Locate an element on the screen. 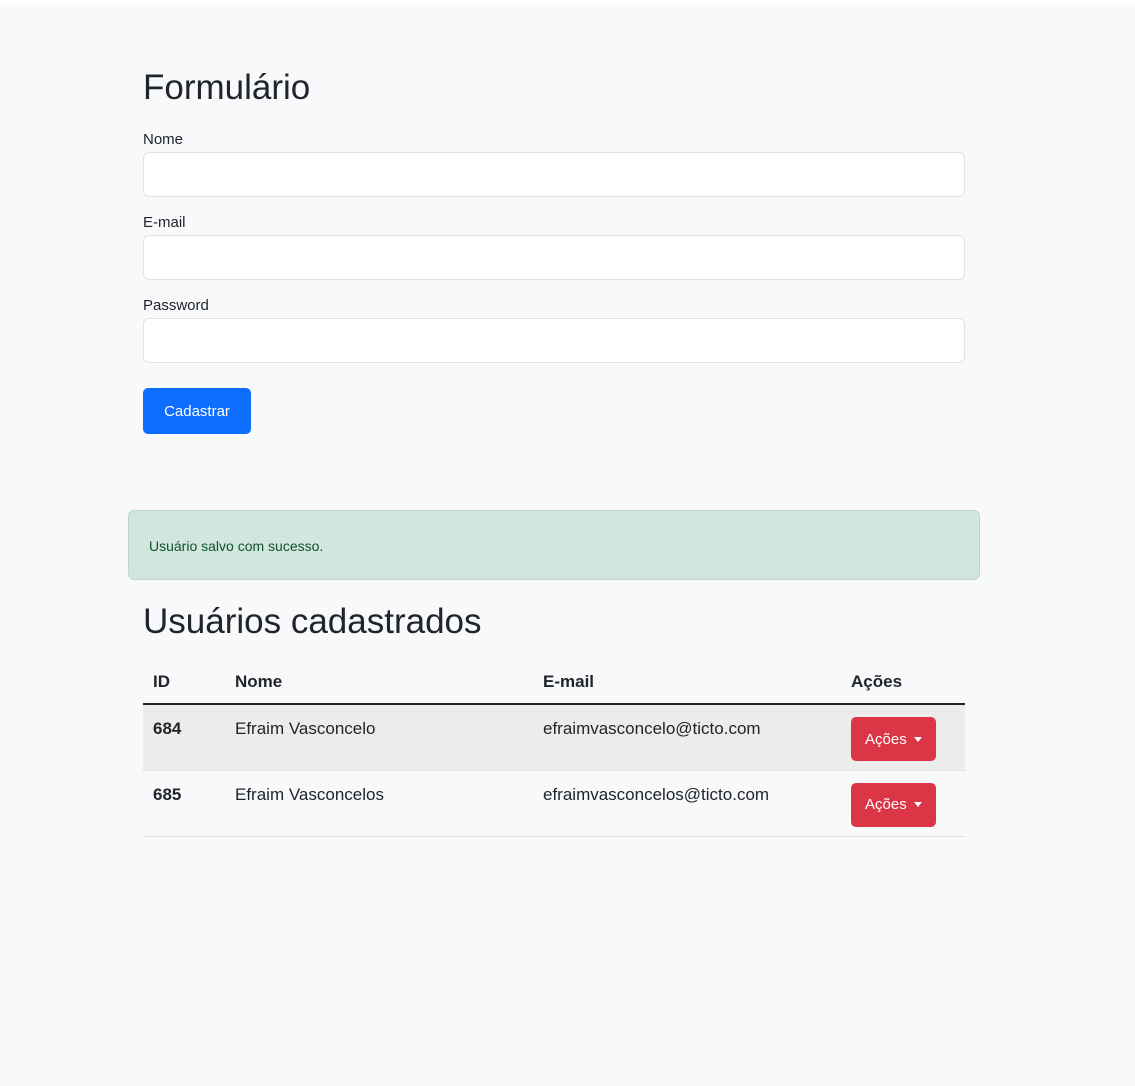 The width and height of the screenshot is (1135, 1086). column-header-acoes: Ações is located at coordinates (903, 682).